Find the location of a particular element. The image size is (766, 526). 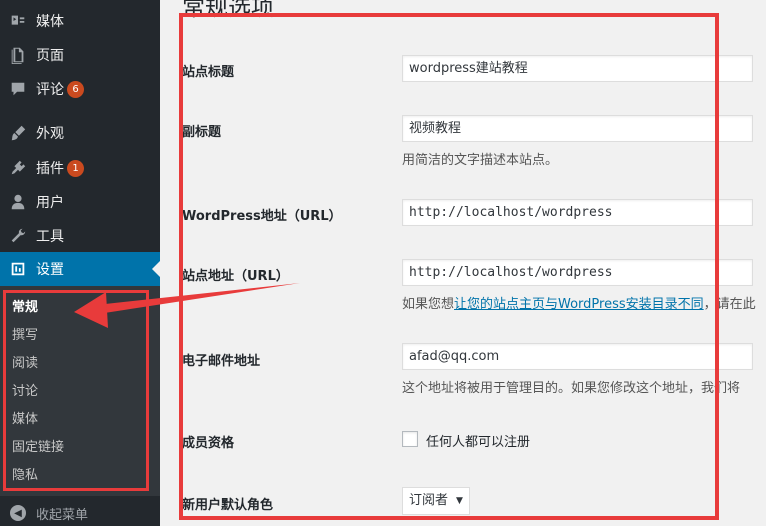

menu-item-plugins: 插件 1 is located at coordinates (80, 168).